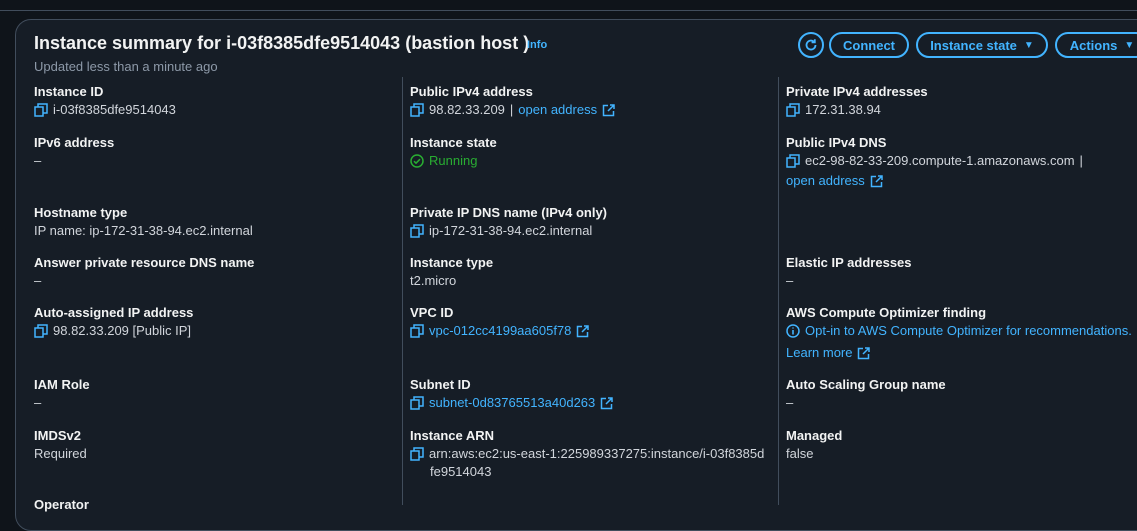 This screenshot has width=1137, height=531. What do you see at coordinates (453, 142) in the screenshot?
I see `field-label: Instance state` at bounding box center [453, 142].